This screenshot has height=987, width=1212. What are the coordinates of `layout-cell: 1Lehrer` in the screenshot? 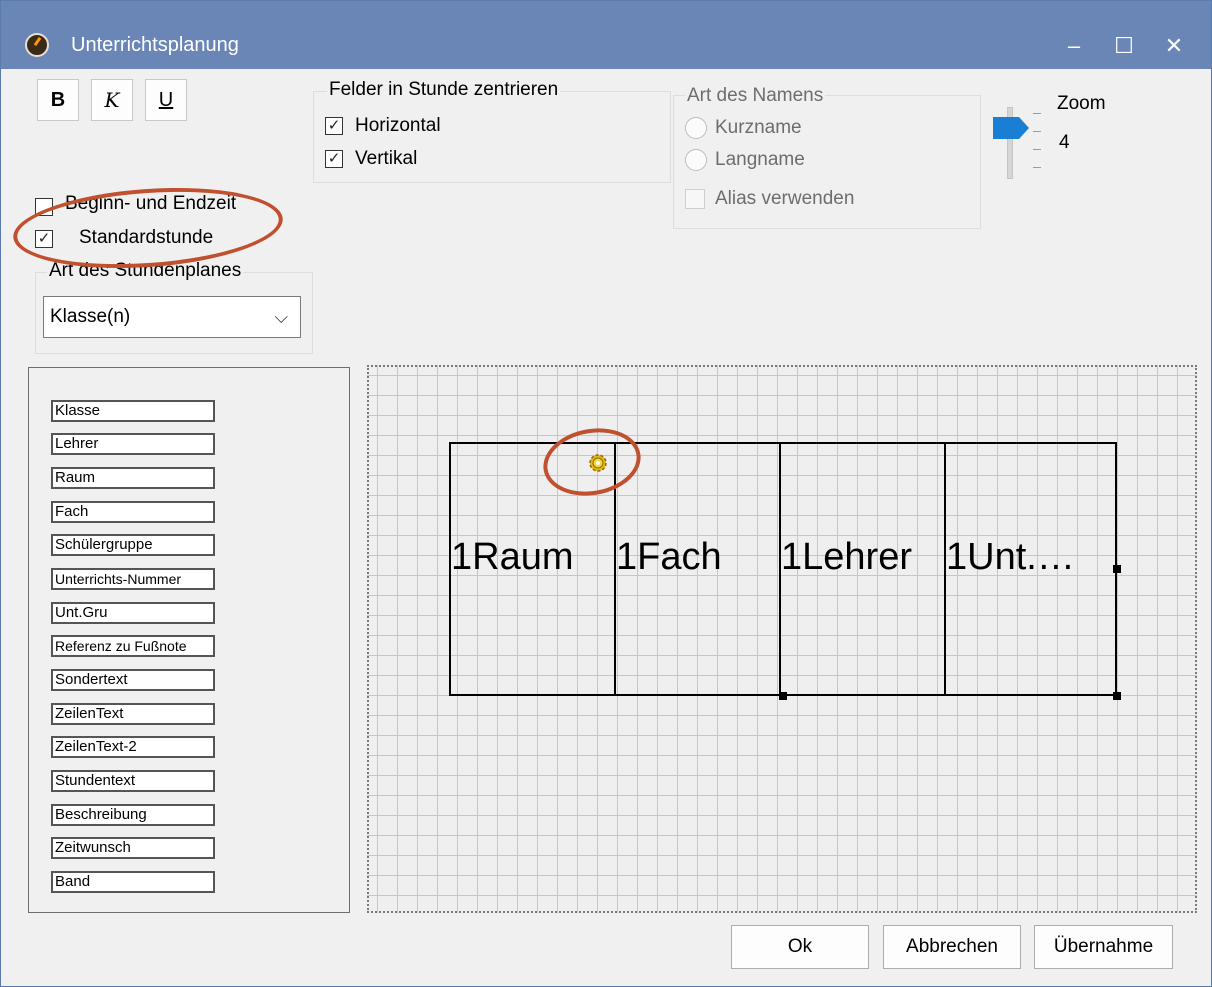 It's located at (862, 569).